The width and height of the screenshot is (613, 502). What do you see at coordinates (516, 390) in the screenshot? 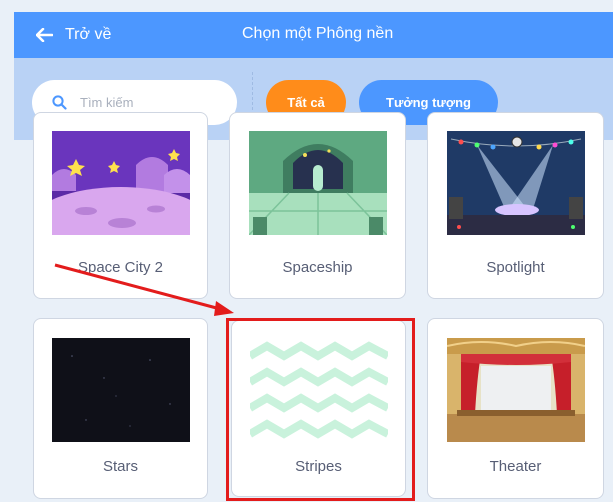
I see `theater-thumbnail` at bounding box center [516, 390].